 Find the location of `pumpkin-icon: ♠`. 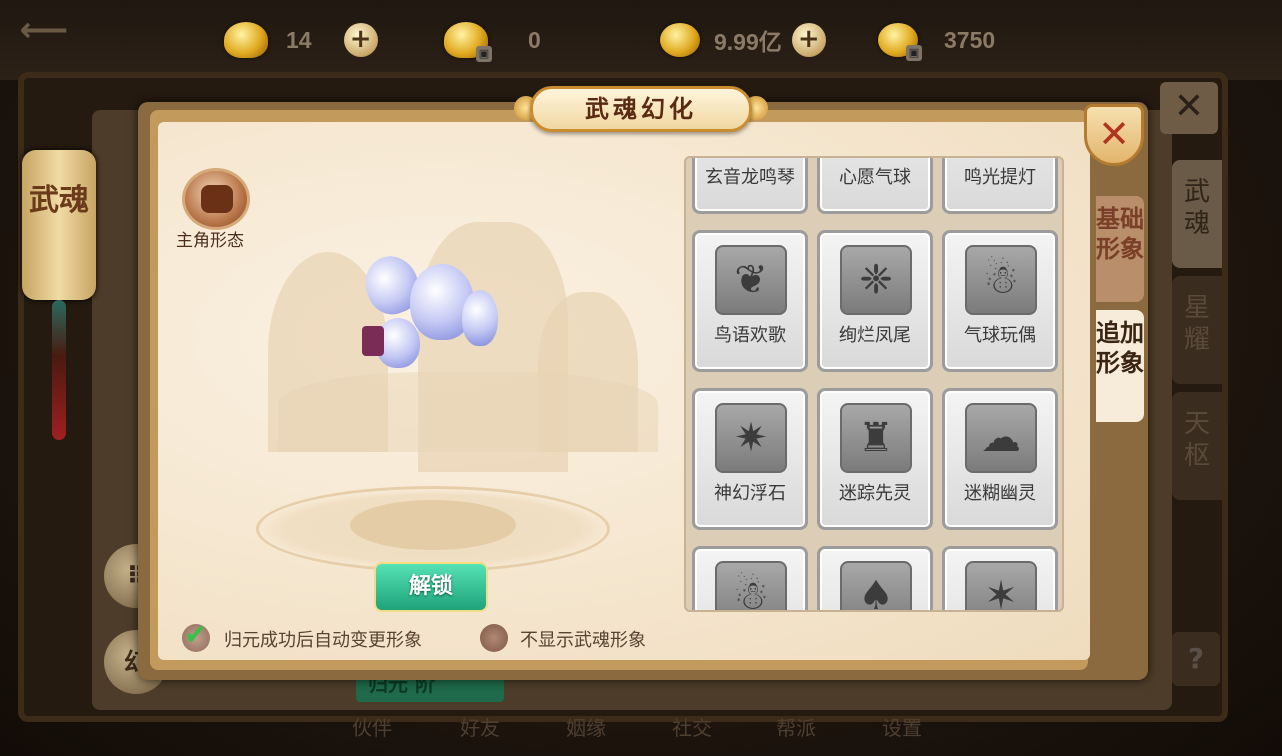

pumpkin-icon: ♠ is located at coordinates (876, 592).